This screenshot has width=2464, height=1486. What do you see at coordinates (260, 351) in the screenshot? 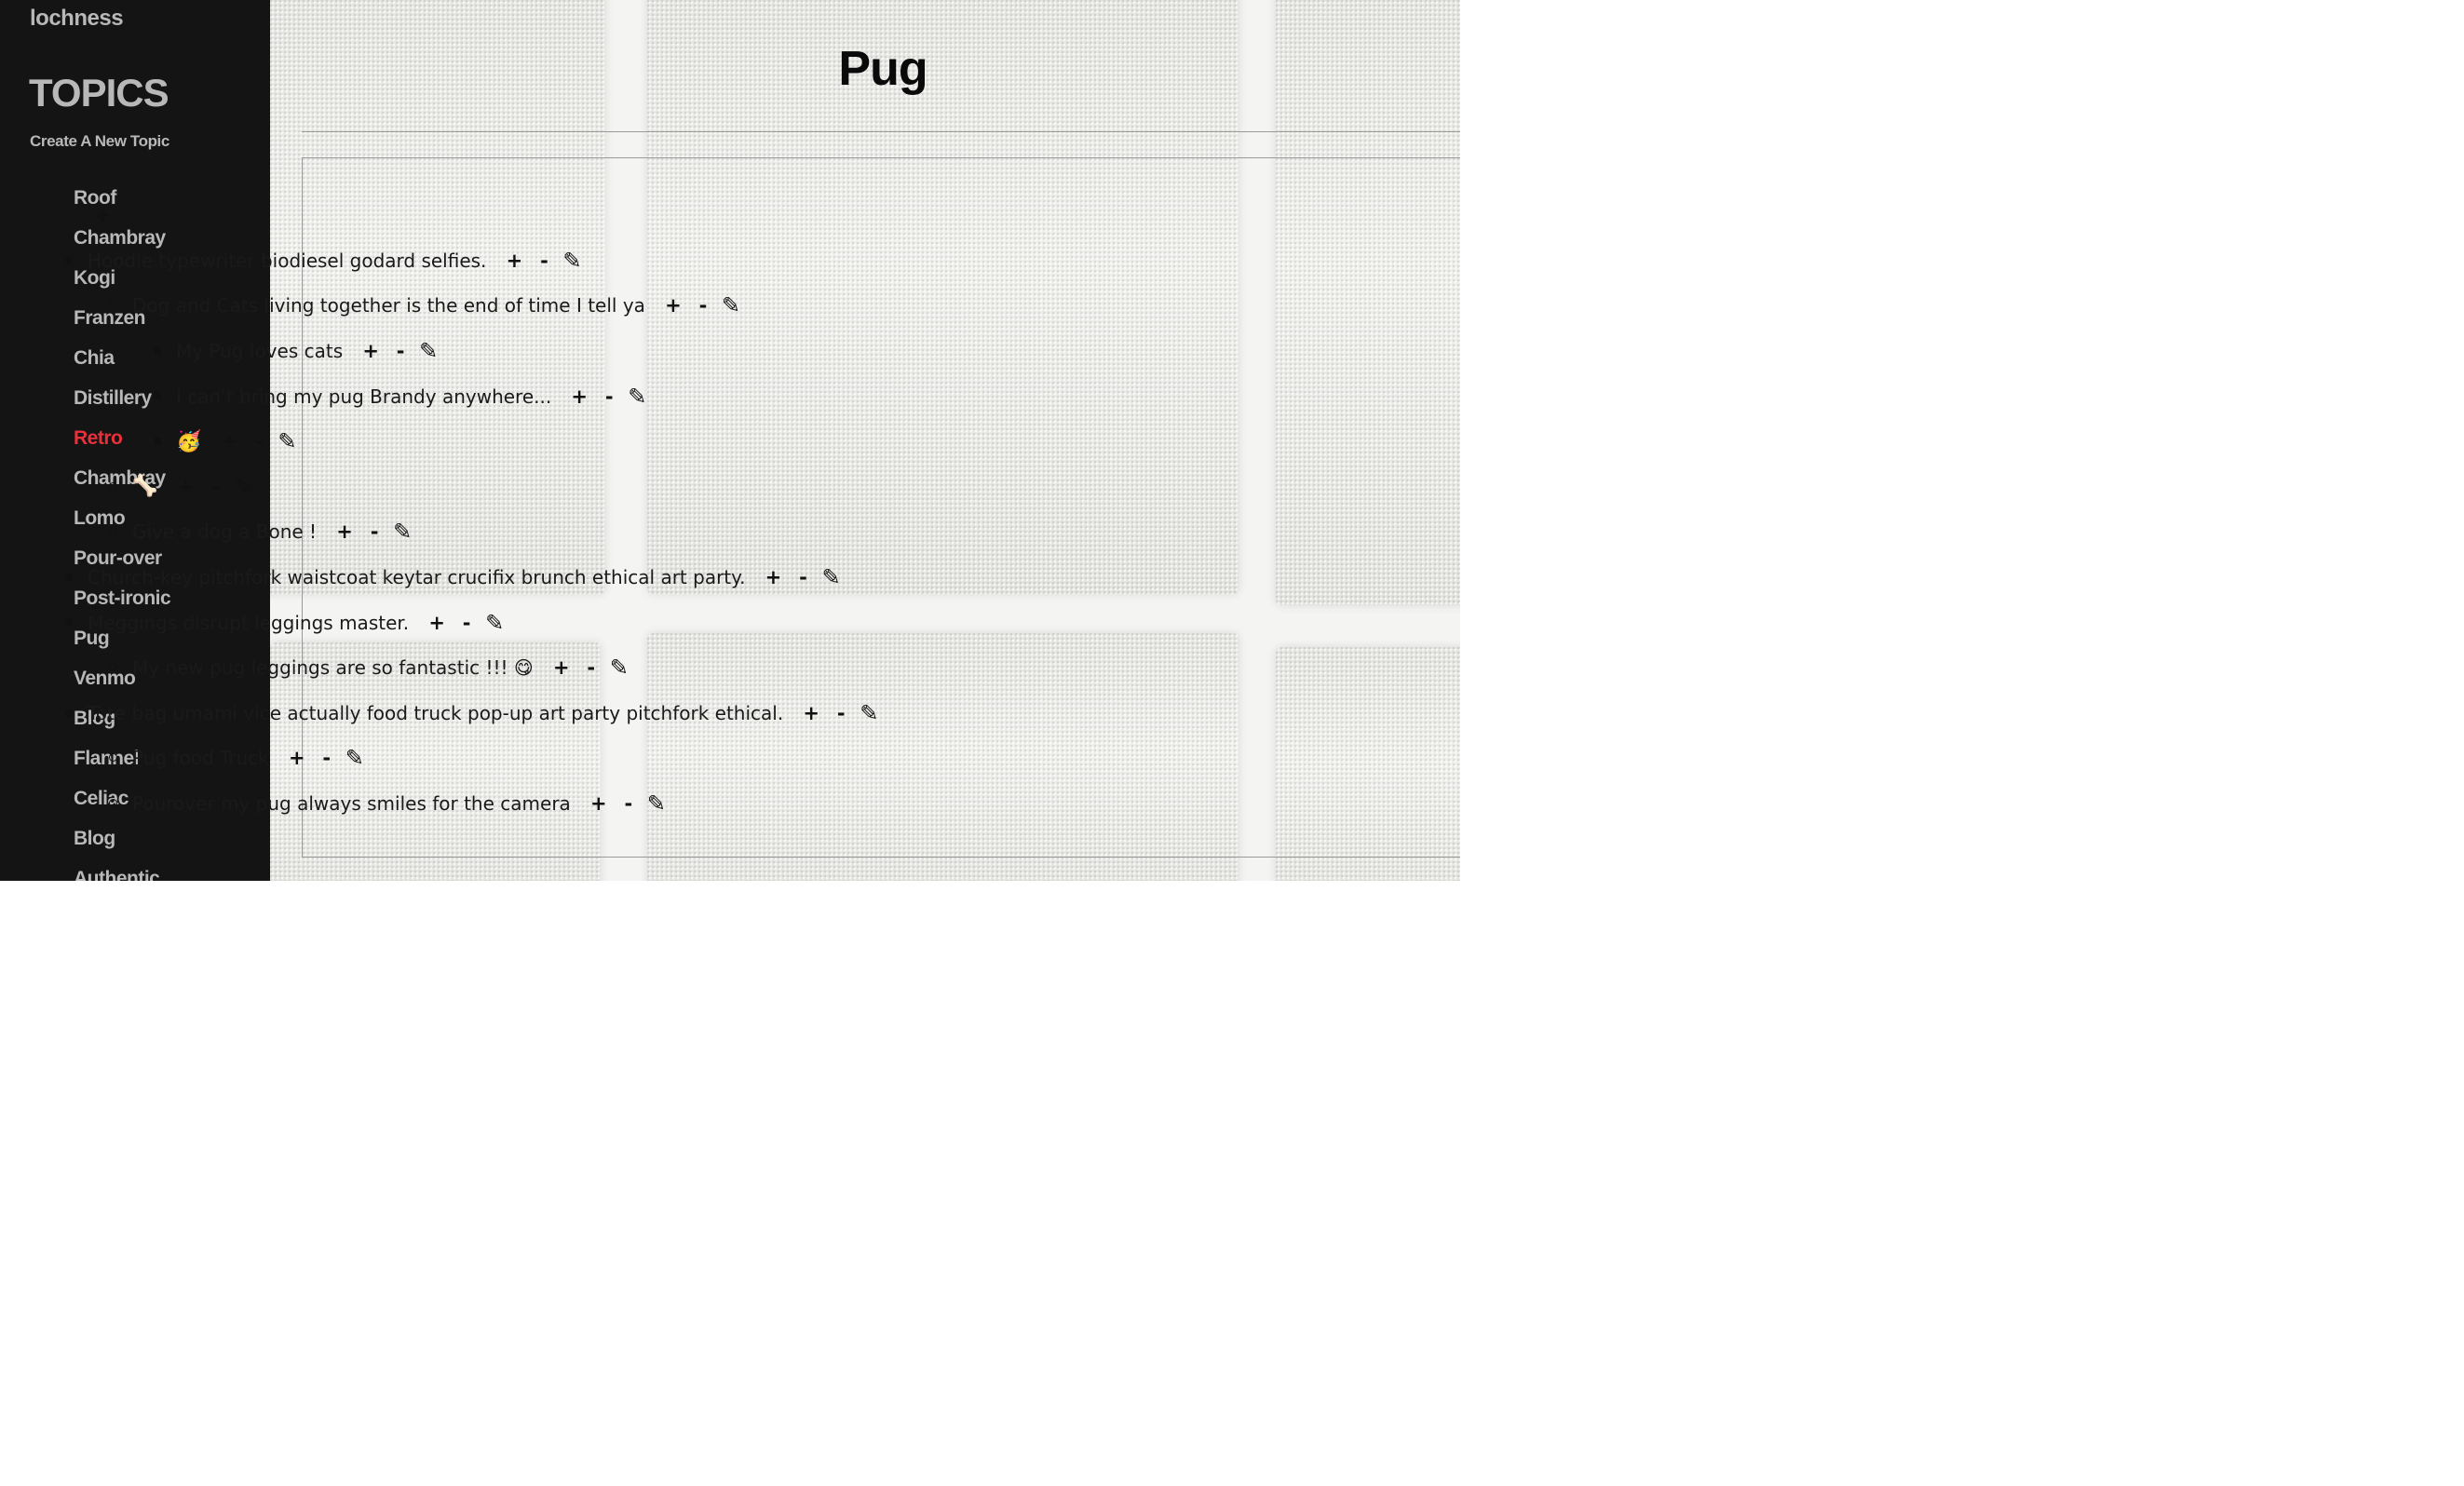
I see `tree-item-text: My Pug loves cats` at bounding box center [260, 351].